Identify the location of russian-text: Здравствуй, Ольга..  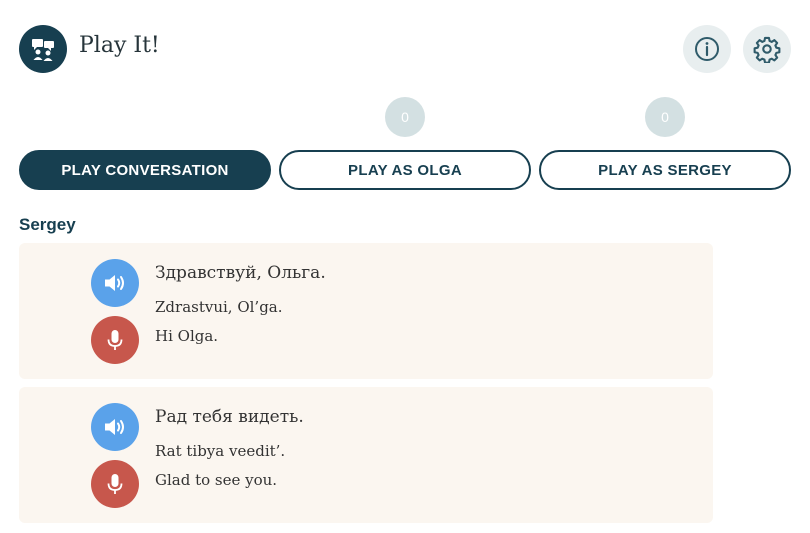
(240, 273).